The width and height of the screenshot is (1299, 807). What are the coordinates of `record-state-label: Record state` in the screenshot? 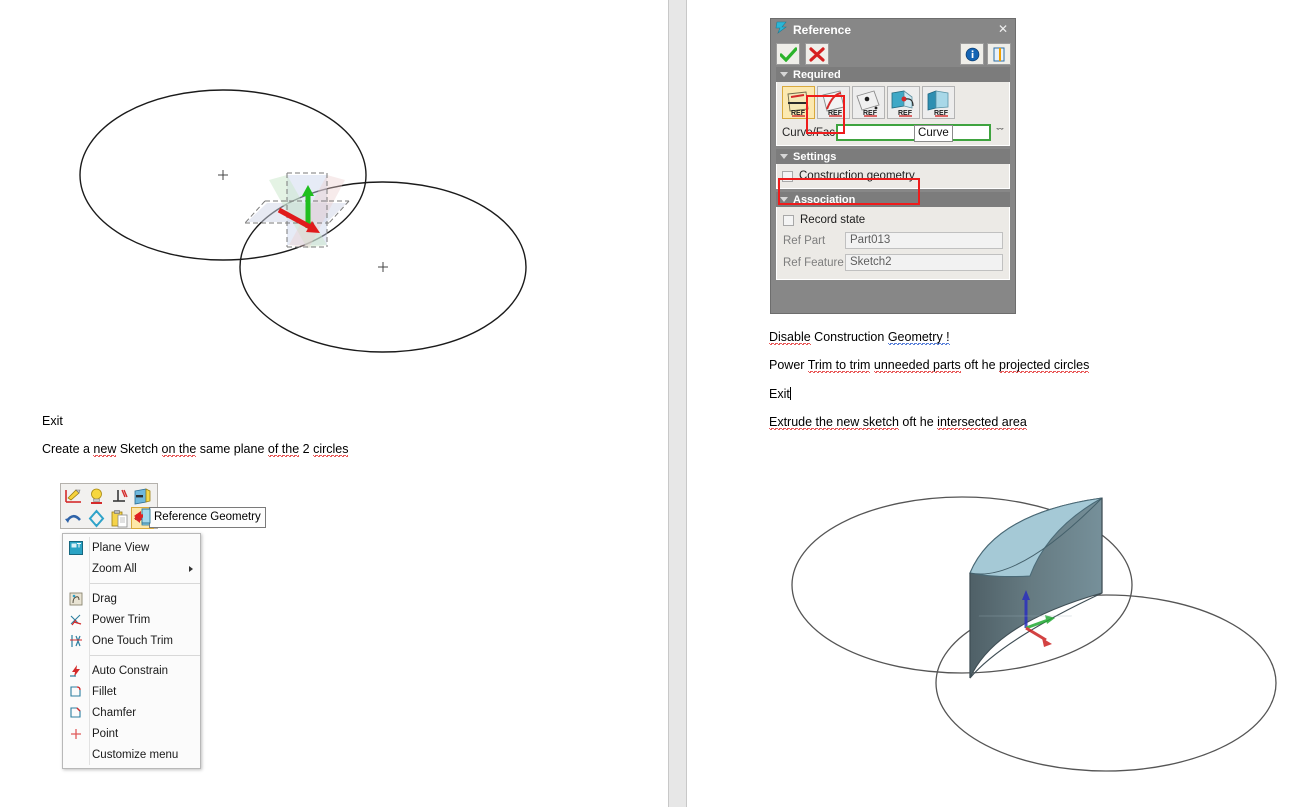 It's located at (833, 220).